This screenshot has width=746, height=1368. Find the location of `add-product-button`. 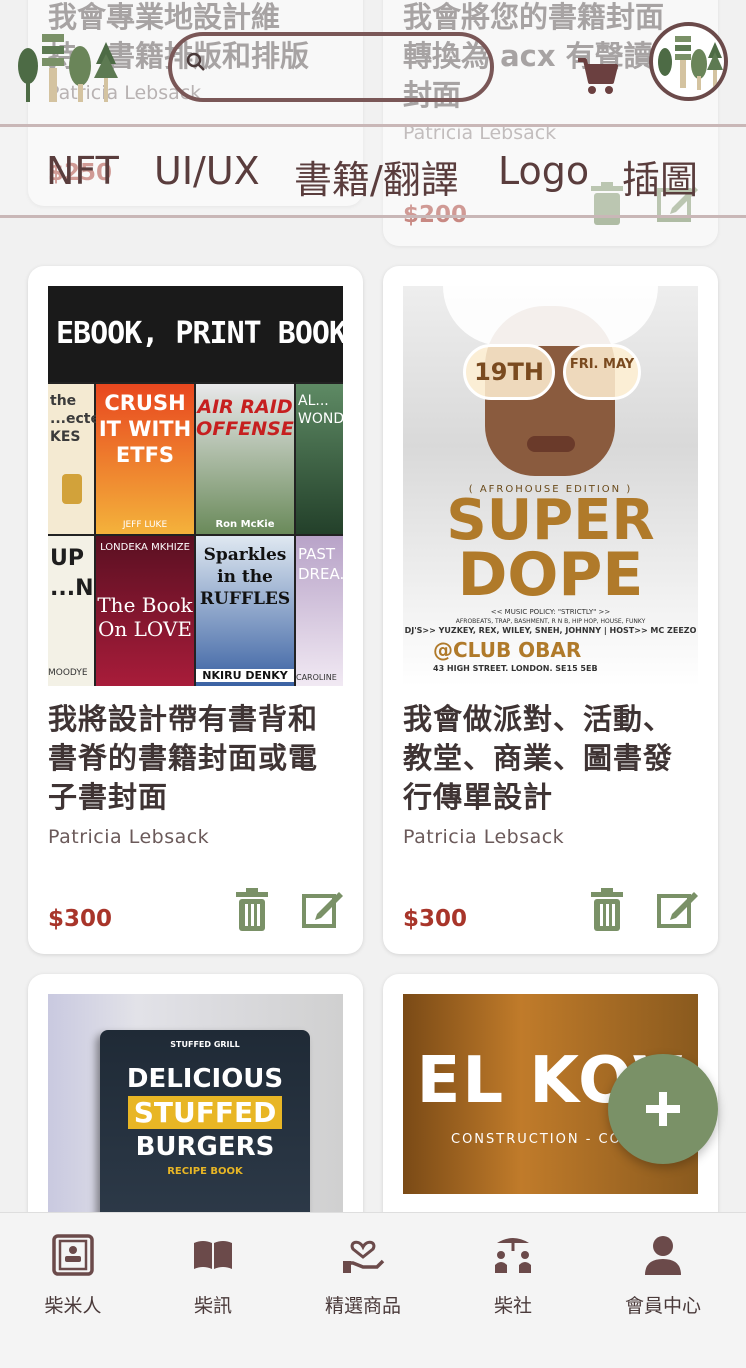

add-product-button is located at coordinates (663, 1109).